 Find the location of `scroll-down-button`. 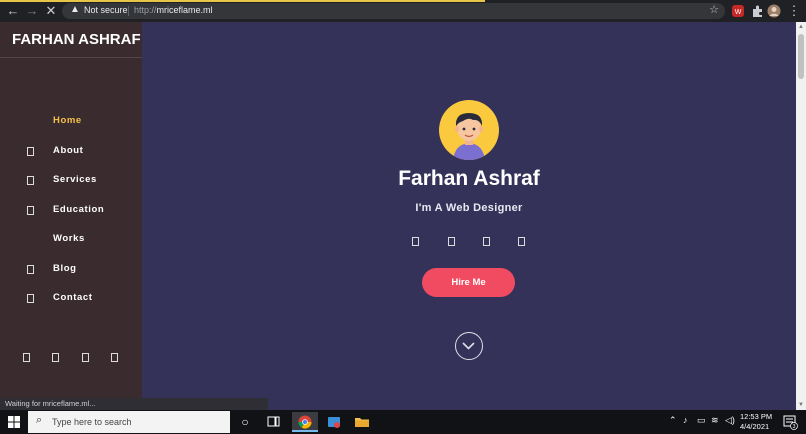

scroll-down-button is located at coordinates (469, 346).